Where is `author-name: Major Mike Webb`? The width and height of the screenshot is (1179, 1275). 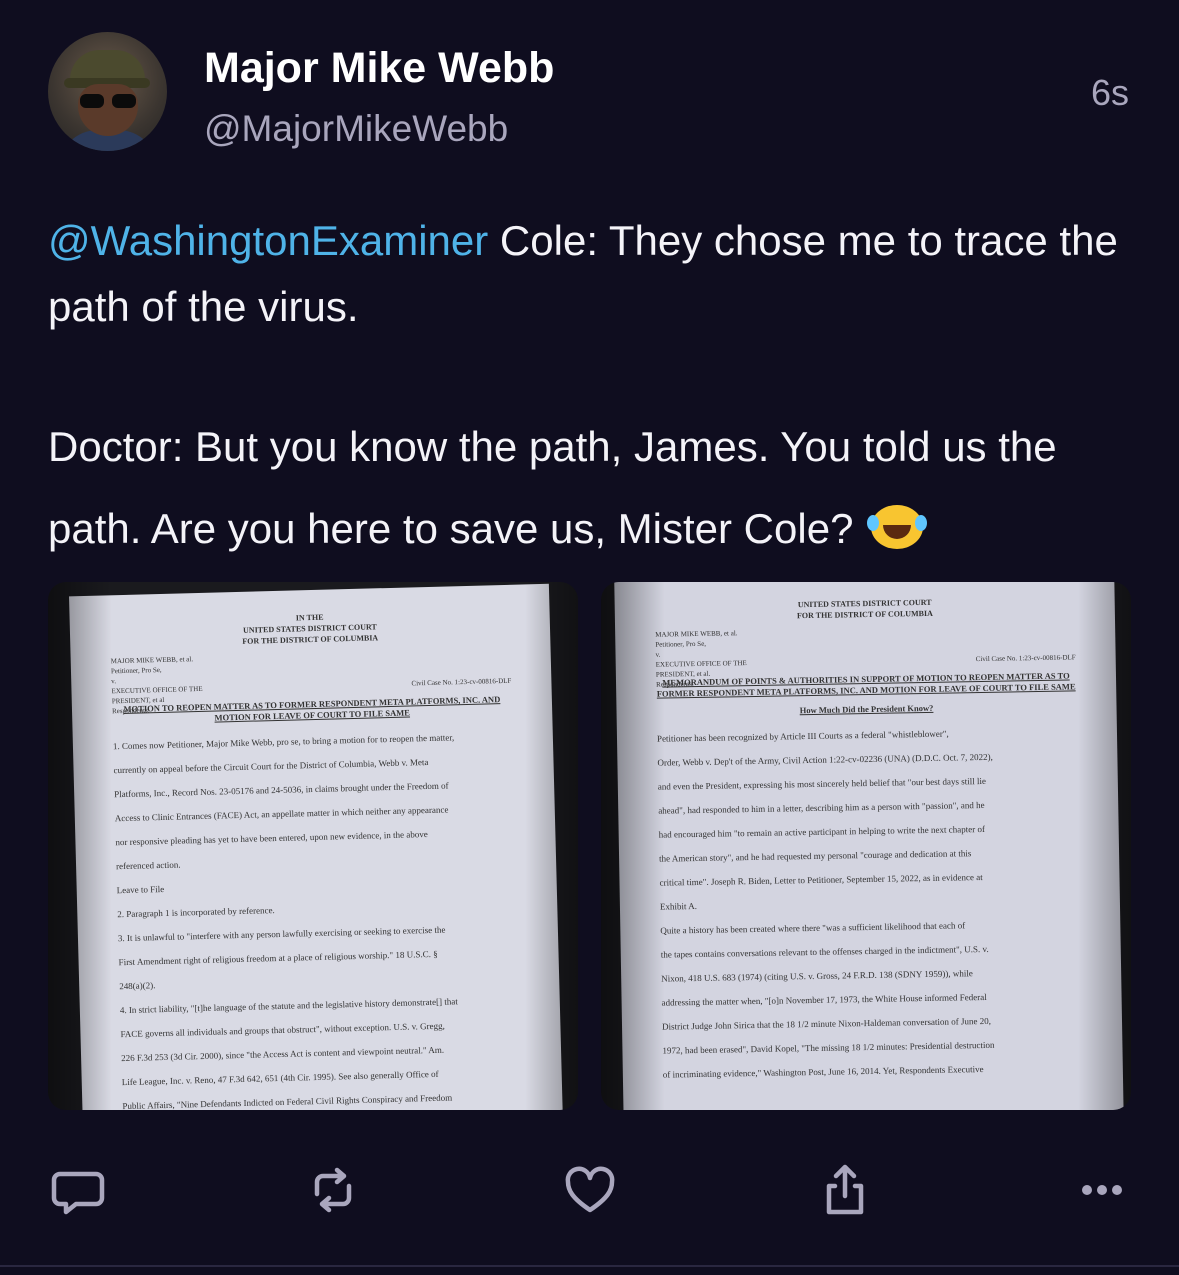
author-name: Major Mike Webb is located at coordinates (379, 68).